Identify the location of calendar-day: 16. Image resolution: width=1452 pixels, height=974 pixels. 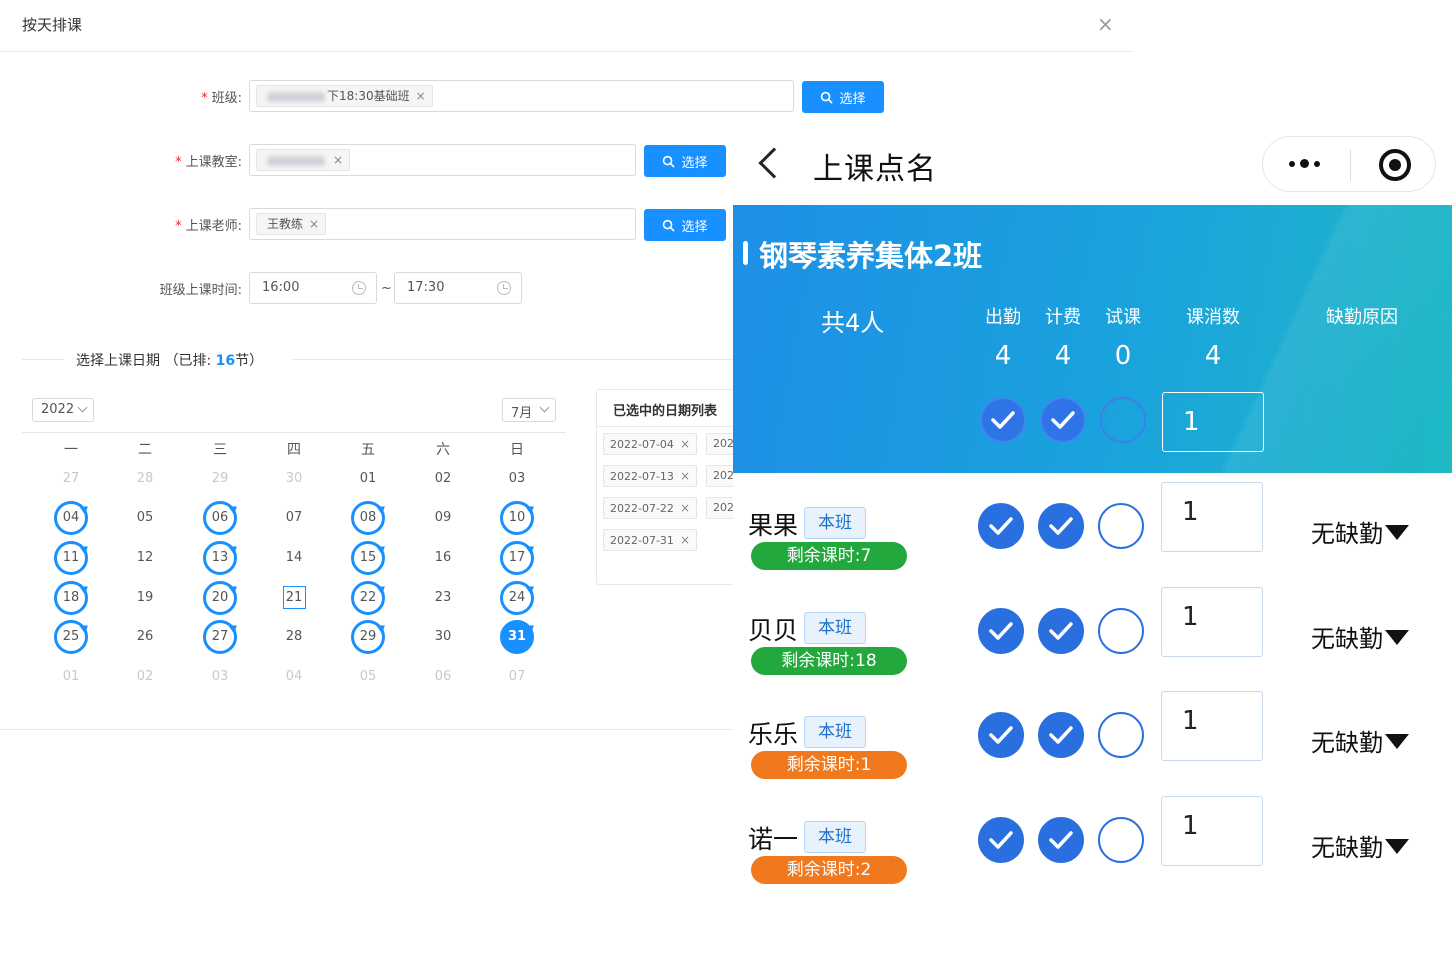
(443, 558).